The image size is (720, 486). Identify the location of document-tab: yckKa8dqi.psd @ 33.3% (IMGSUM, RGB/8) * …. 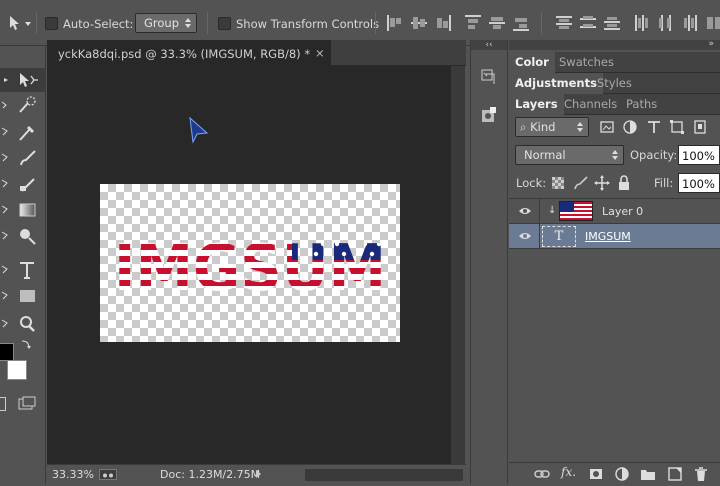
(189, 53).